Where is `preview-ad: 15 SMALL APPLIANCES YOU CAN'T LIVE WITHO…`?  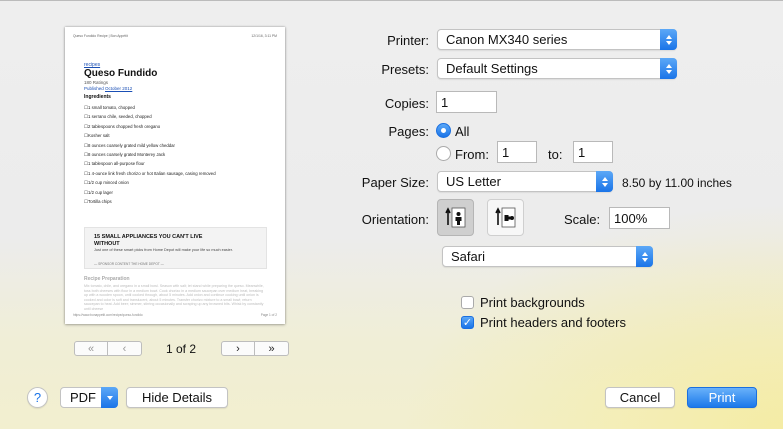 preview-ad: 15 SMALL APPLIANCES YOU CAN'T LIVE WITHO… is located at coordinates (175, 248).